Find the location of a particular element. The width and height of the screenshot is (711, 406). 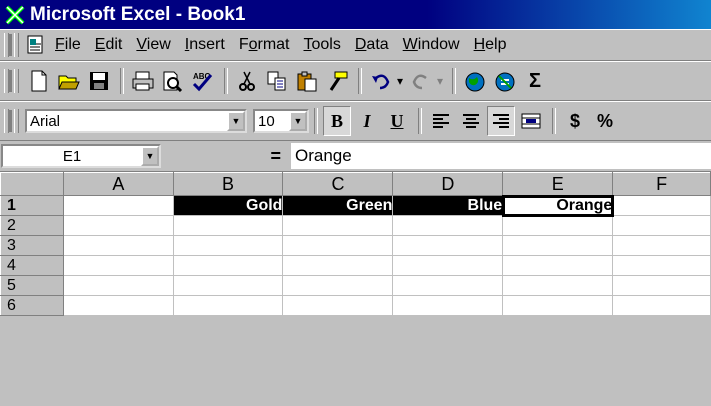

hyperlink-icon is located at coordinates (505, 81).